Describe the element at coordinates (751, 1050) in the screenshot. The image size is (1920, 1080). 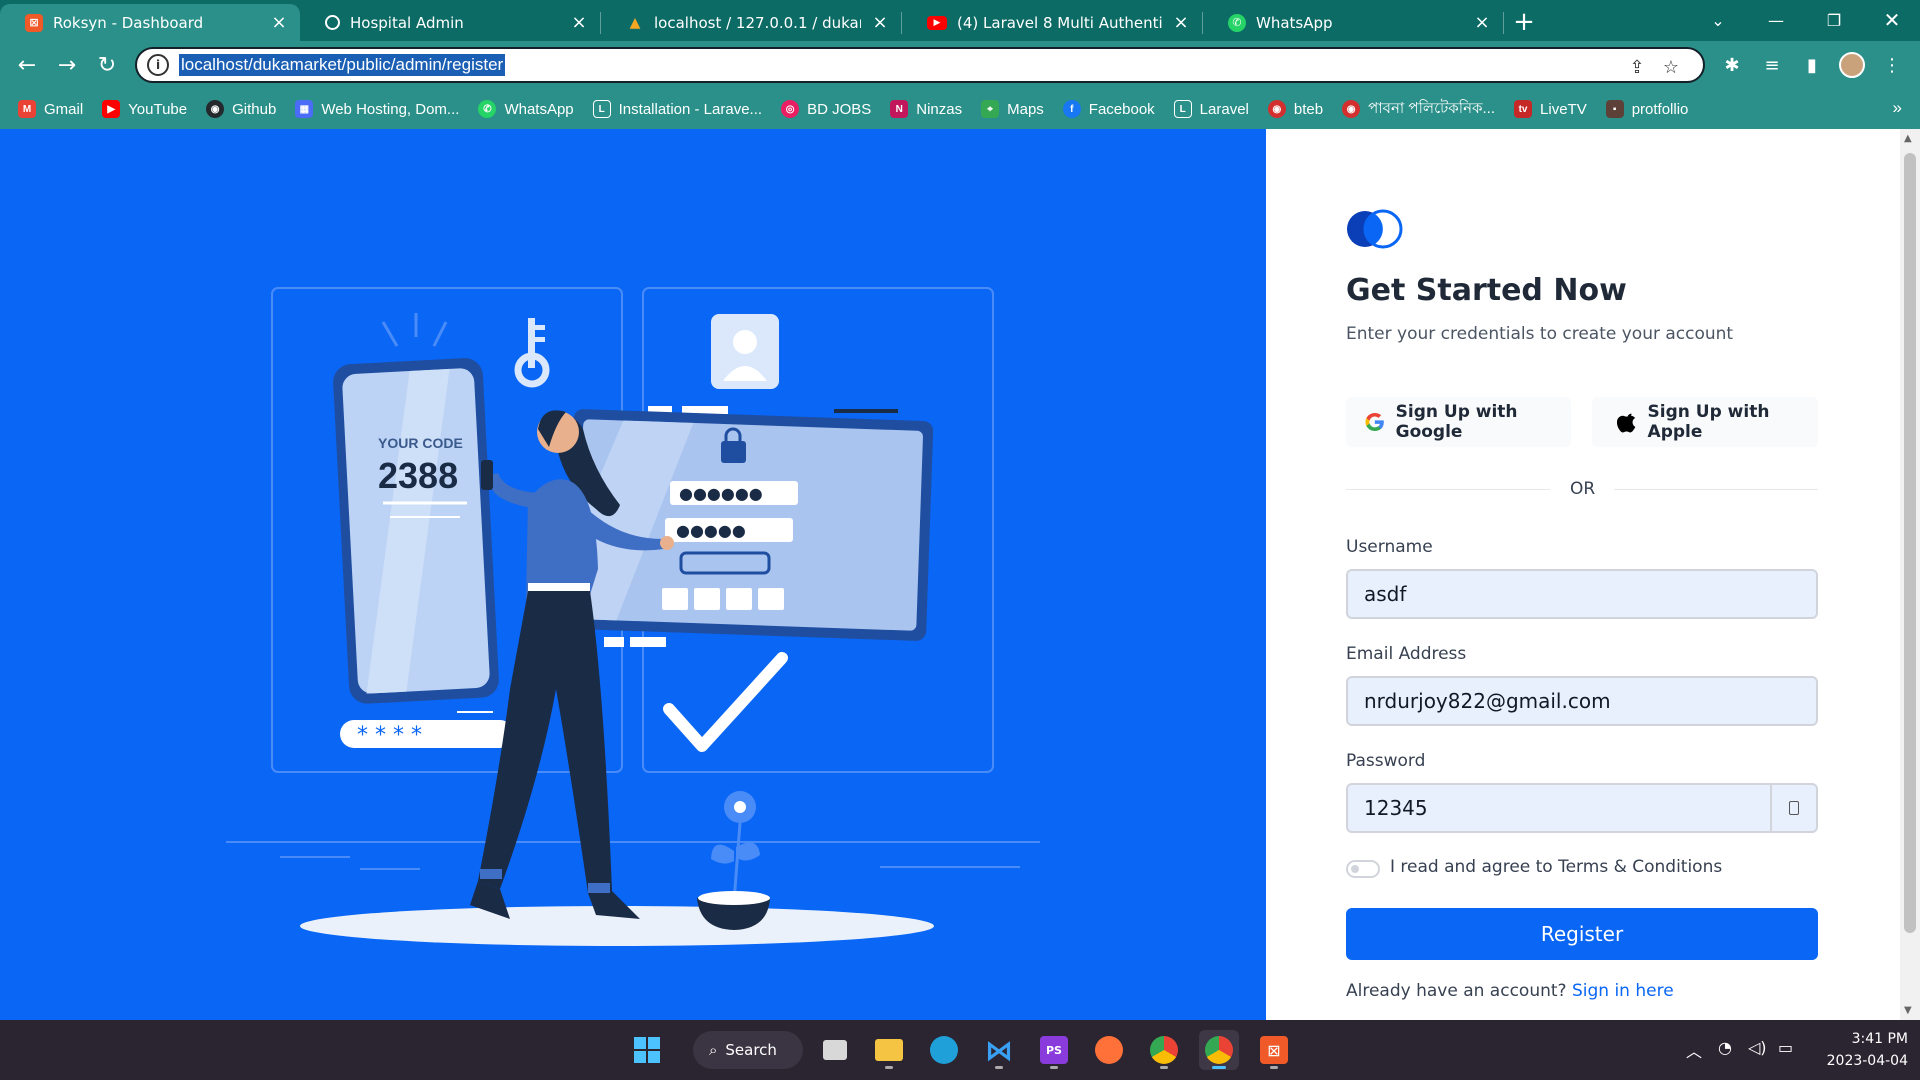
I see `taskbar-search-label: Search` at that location.